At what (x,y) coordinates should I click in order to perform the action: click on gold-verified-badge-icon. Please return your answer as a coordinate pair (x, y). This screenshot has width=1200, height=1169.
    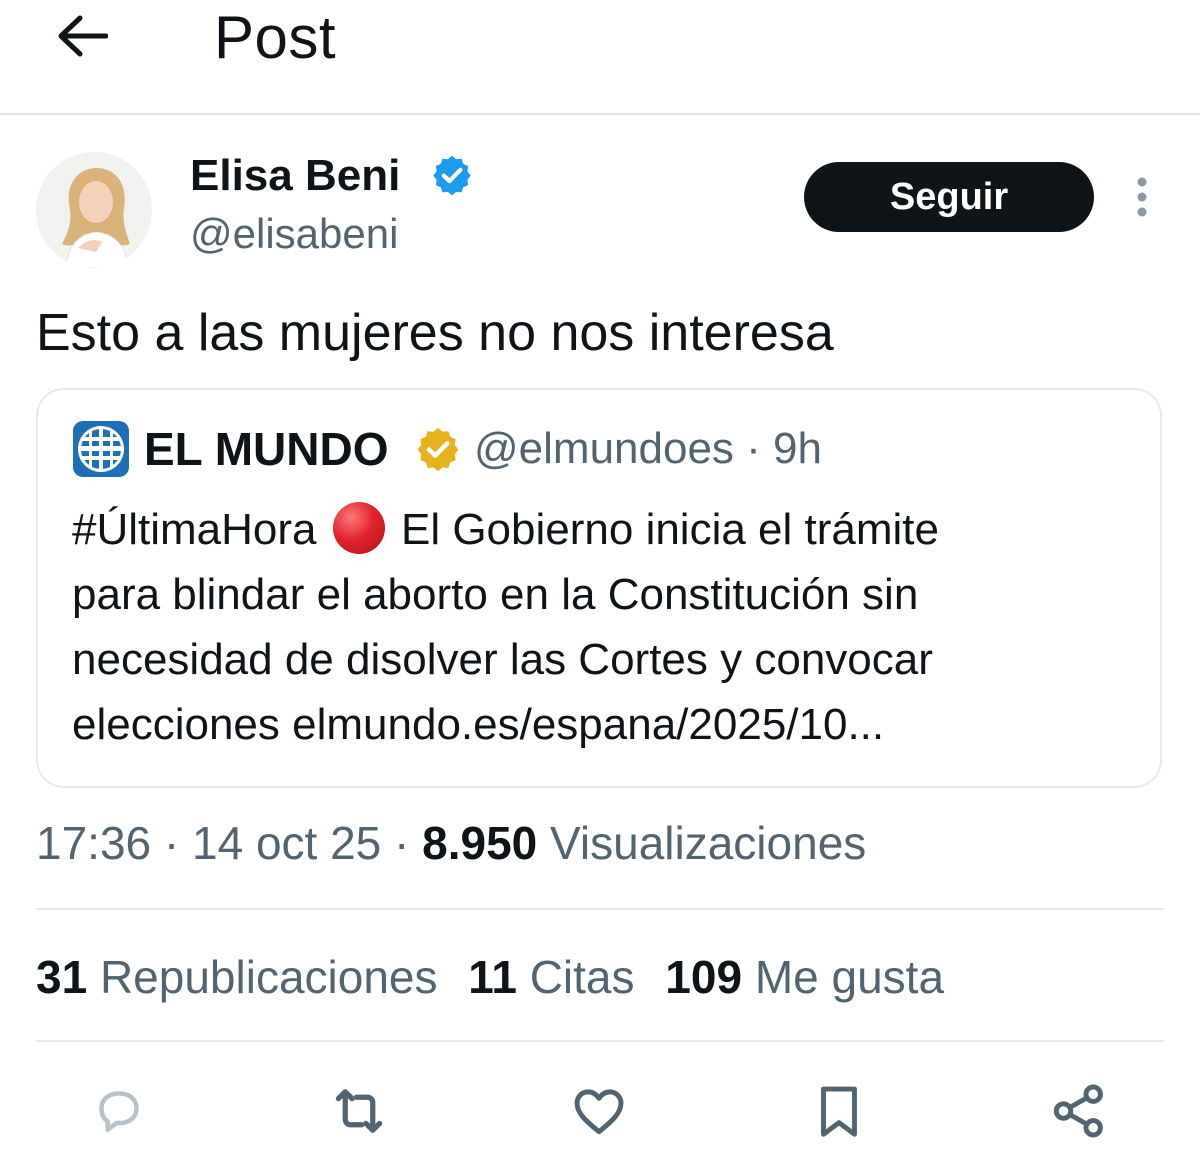
    Looking at the image, I should click on (438, 449).